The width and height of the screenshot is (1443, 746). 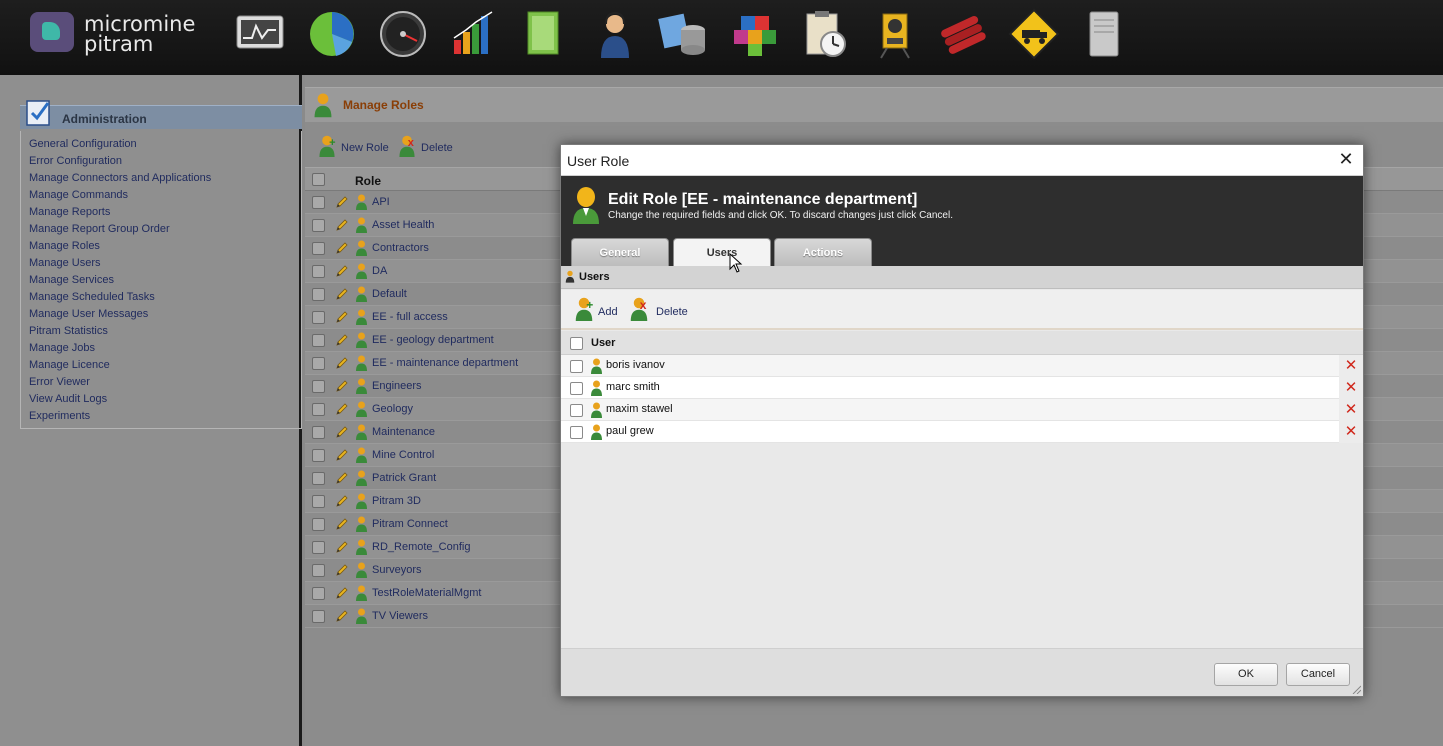 I want to click on admin-item-manage-licence: Manage Licence, so click(x=69, y=365).